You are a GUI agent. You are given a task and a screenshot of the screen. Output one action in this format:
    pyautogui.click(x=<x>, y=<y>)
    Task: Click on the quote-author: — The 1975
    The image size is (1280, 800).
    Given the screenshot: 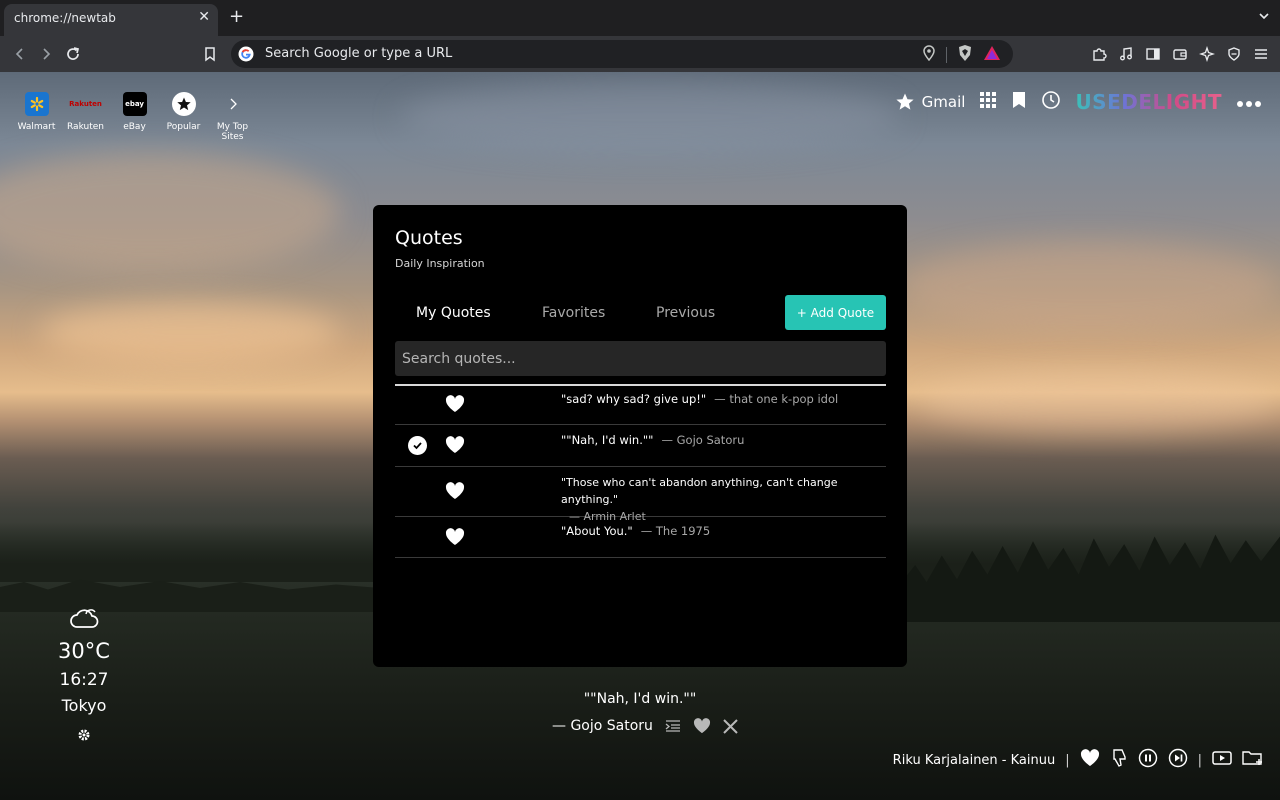 What is the action you would take?
    pyautogui.click(x=675, y=531)
    